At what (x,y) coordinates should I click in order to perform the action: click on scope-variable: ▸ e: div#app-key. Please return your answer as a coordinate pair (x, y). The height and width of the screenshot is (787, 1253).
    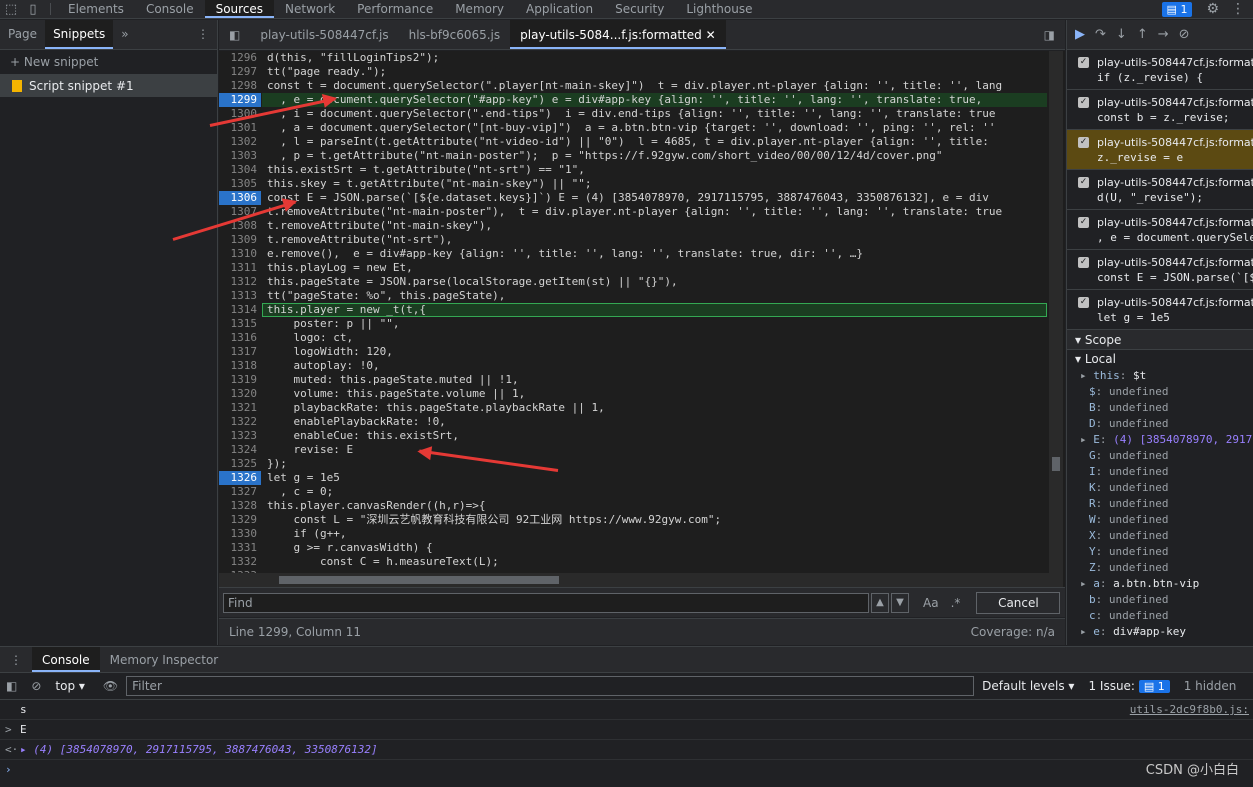
    Looking at the image, I should click on (1160, 632).